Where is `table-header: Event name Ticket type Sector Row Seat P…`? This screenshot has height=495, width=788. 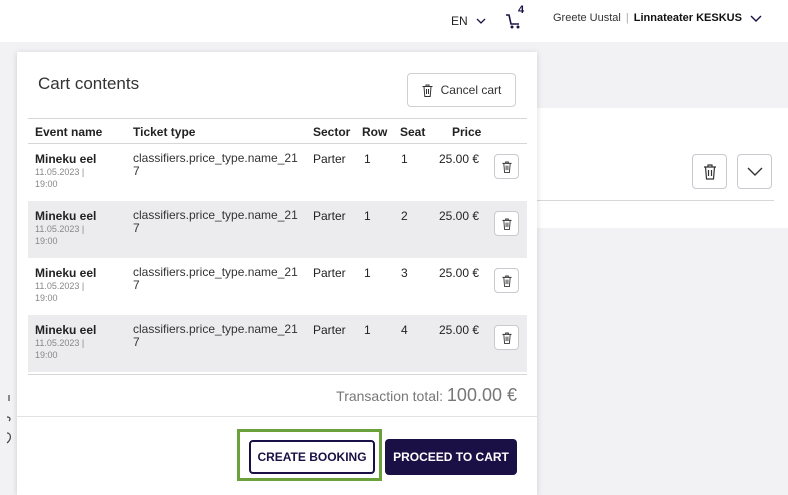
table-header: Event name Ticket type Sector Row Seat P… is located at coordinates (277, 131).